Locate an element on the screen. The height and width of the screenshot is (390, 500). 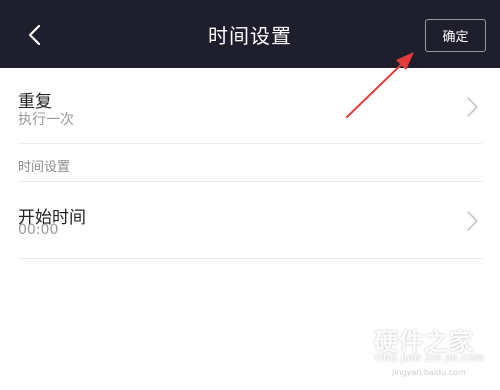
repeat-row: 重复 执行一次 is located at coordinates (250, 113).